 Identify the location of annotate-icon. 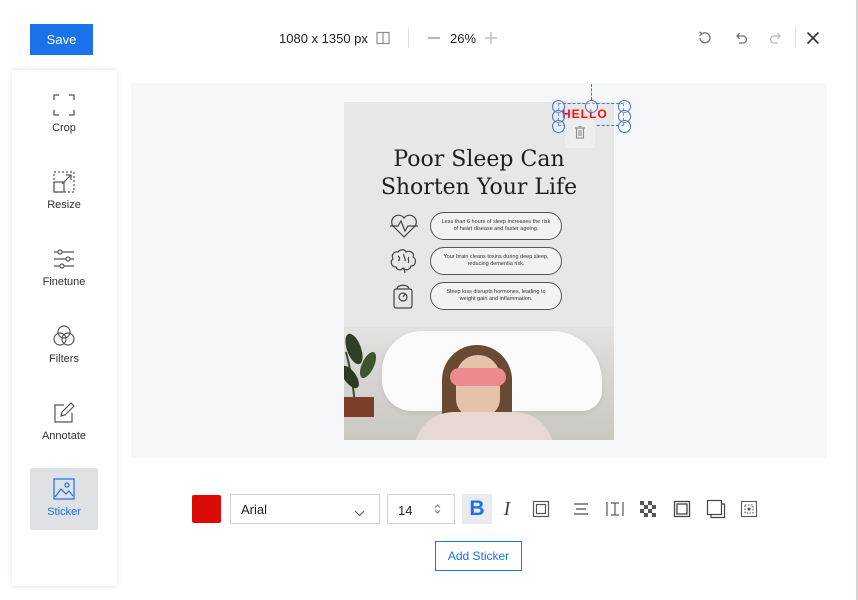
(64, 413).